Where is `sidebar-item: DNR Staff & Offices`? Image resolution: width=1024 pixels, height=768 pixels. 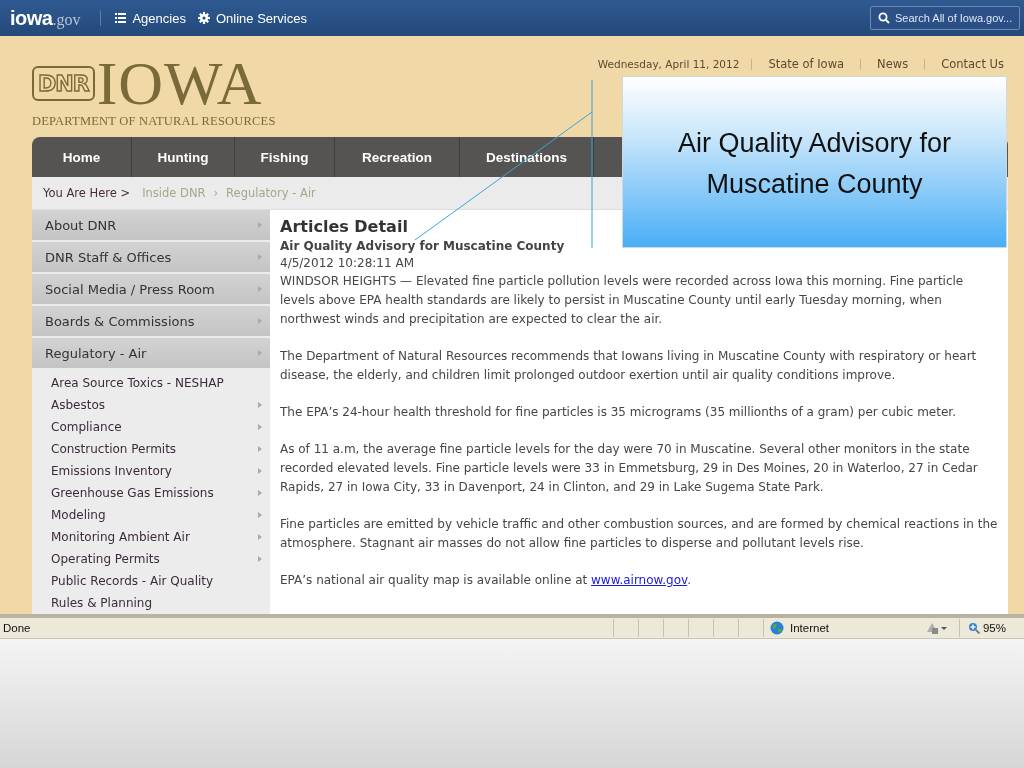
sidebar-item: DNR Staff & Offices is located at coordinates (151, 257).